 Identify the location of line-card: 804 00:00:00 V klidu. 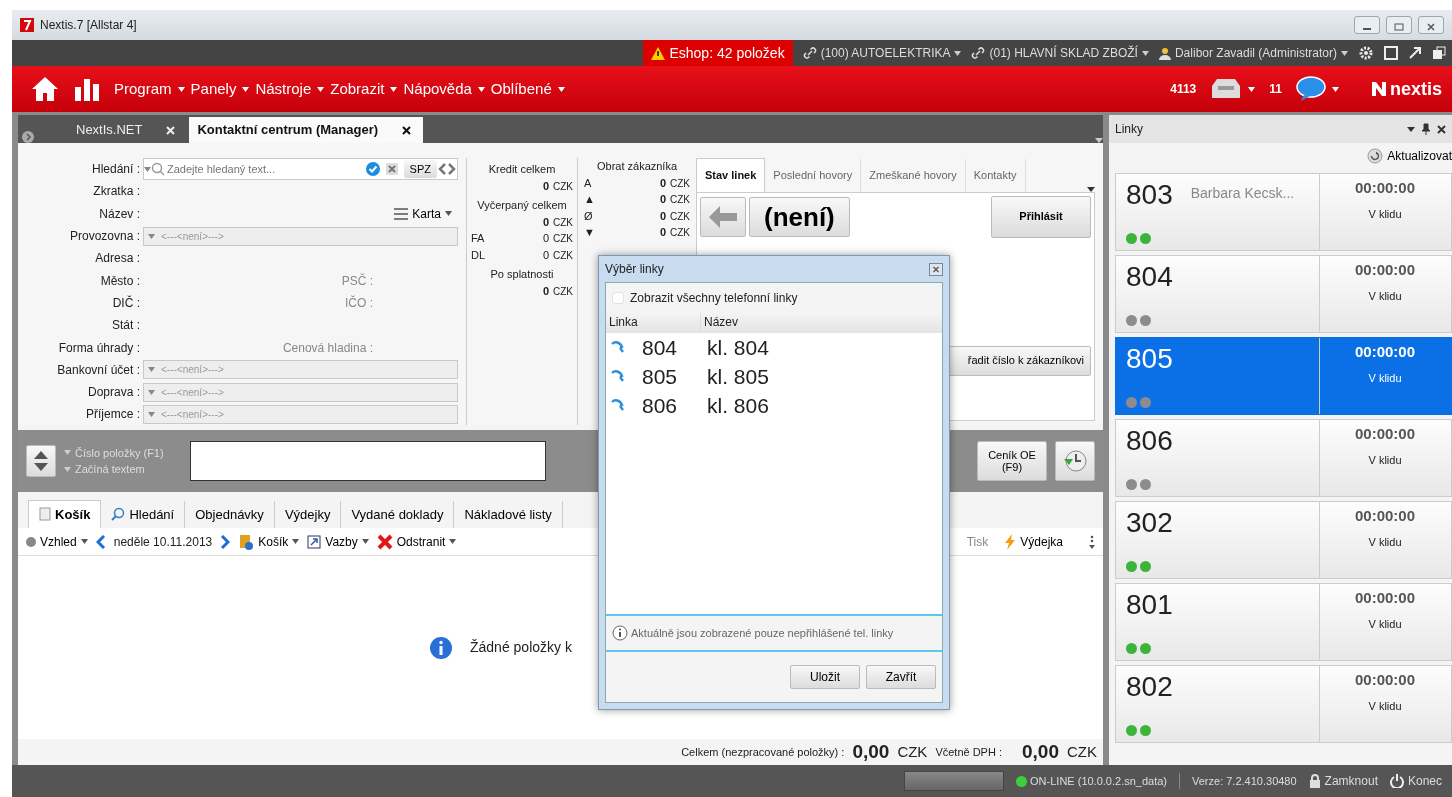
(1283, 294).